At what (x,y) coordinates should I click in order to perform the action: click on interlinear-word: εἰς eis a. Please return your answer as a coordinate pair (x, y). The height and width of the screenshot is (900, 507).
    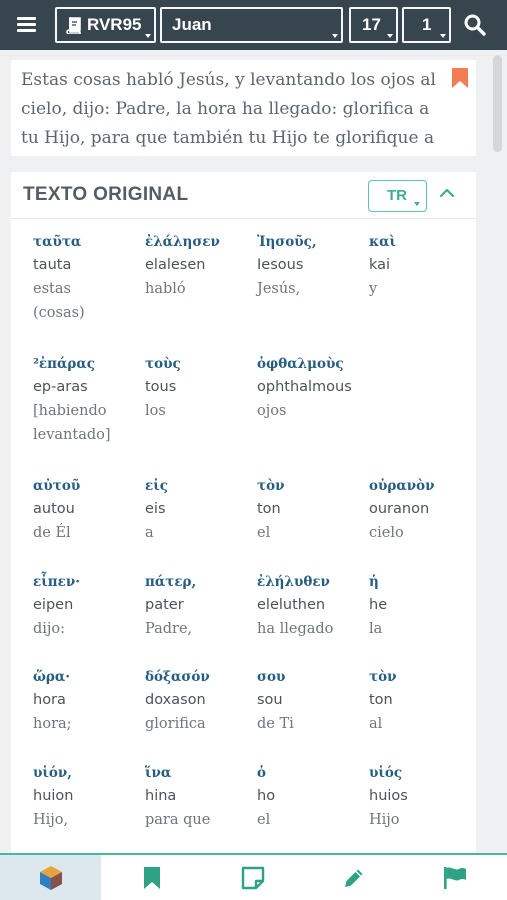
    Looking at the image, I should click on (200, 510).